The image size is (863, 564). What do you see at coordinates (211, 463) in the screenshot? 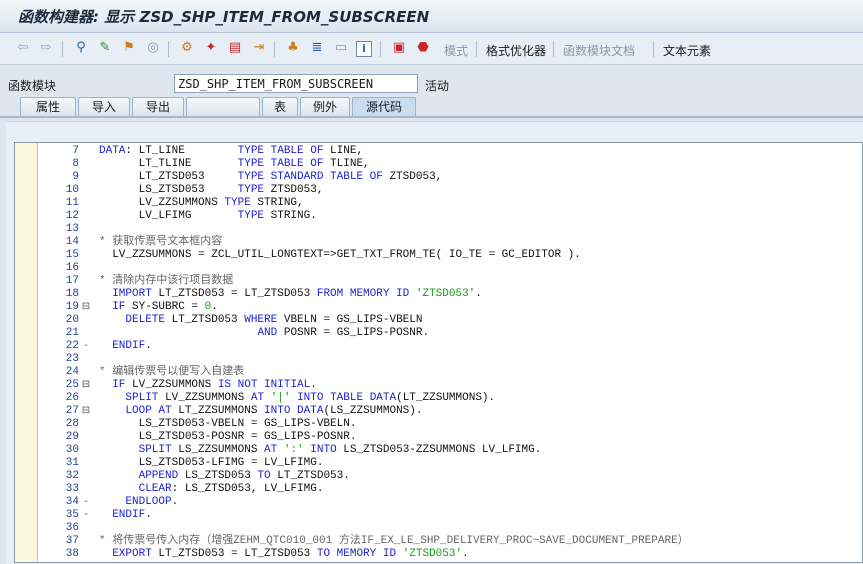
I see `code-line: LS_ZTSD053-LFIMG = LV_LFIMG.` at bounding box center [211, 463].